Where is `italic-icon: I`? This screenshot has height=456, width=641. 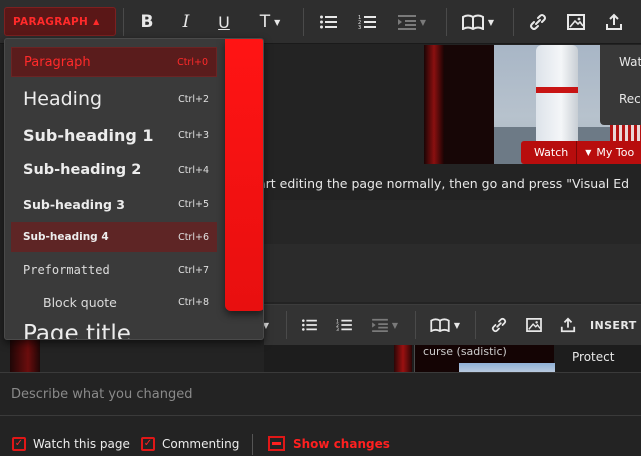 italic-icon: I is located at coordinates (186, 22).